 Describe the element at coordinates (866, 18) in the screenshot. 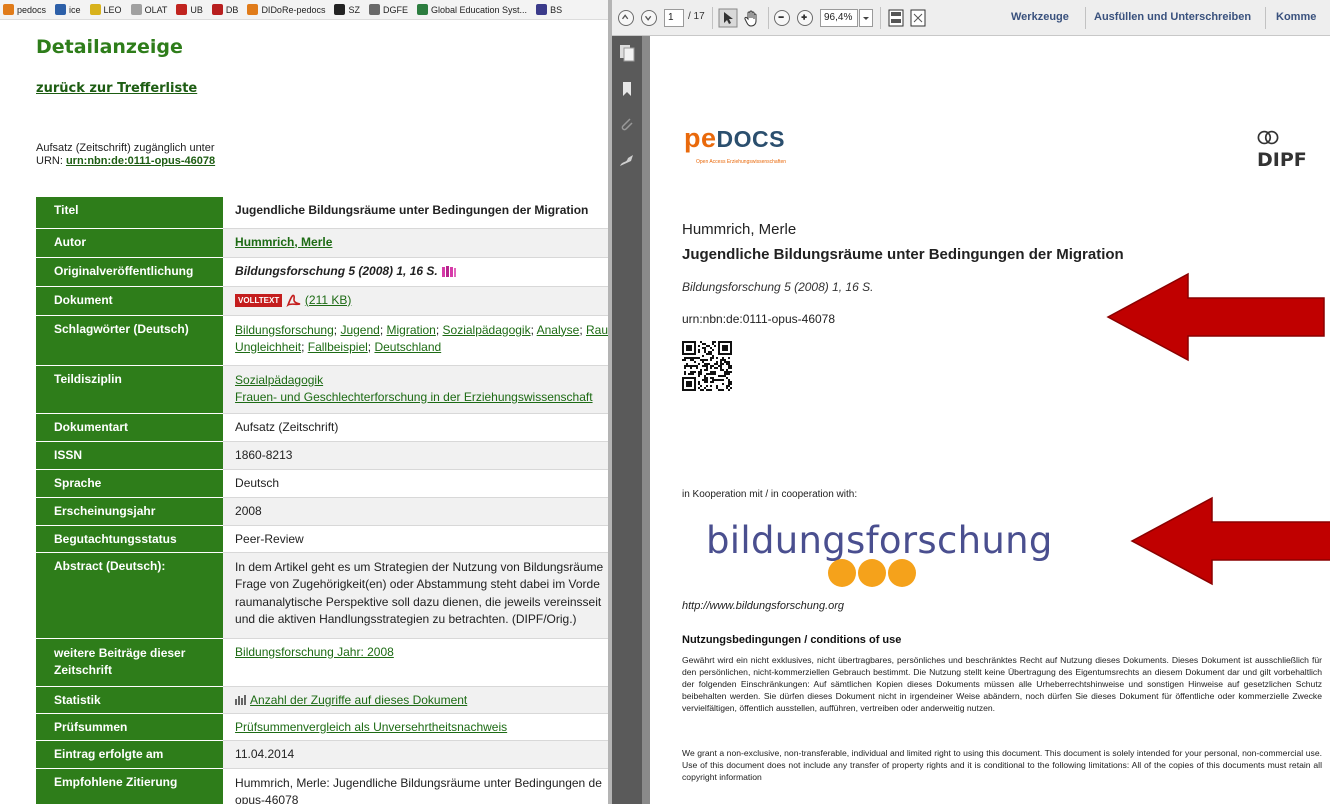

I see `zoom-dropdown` at that location.